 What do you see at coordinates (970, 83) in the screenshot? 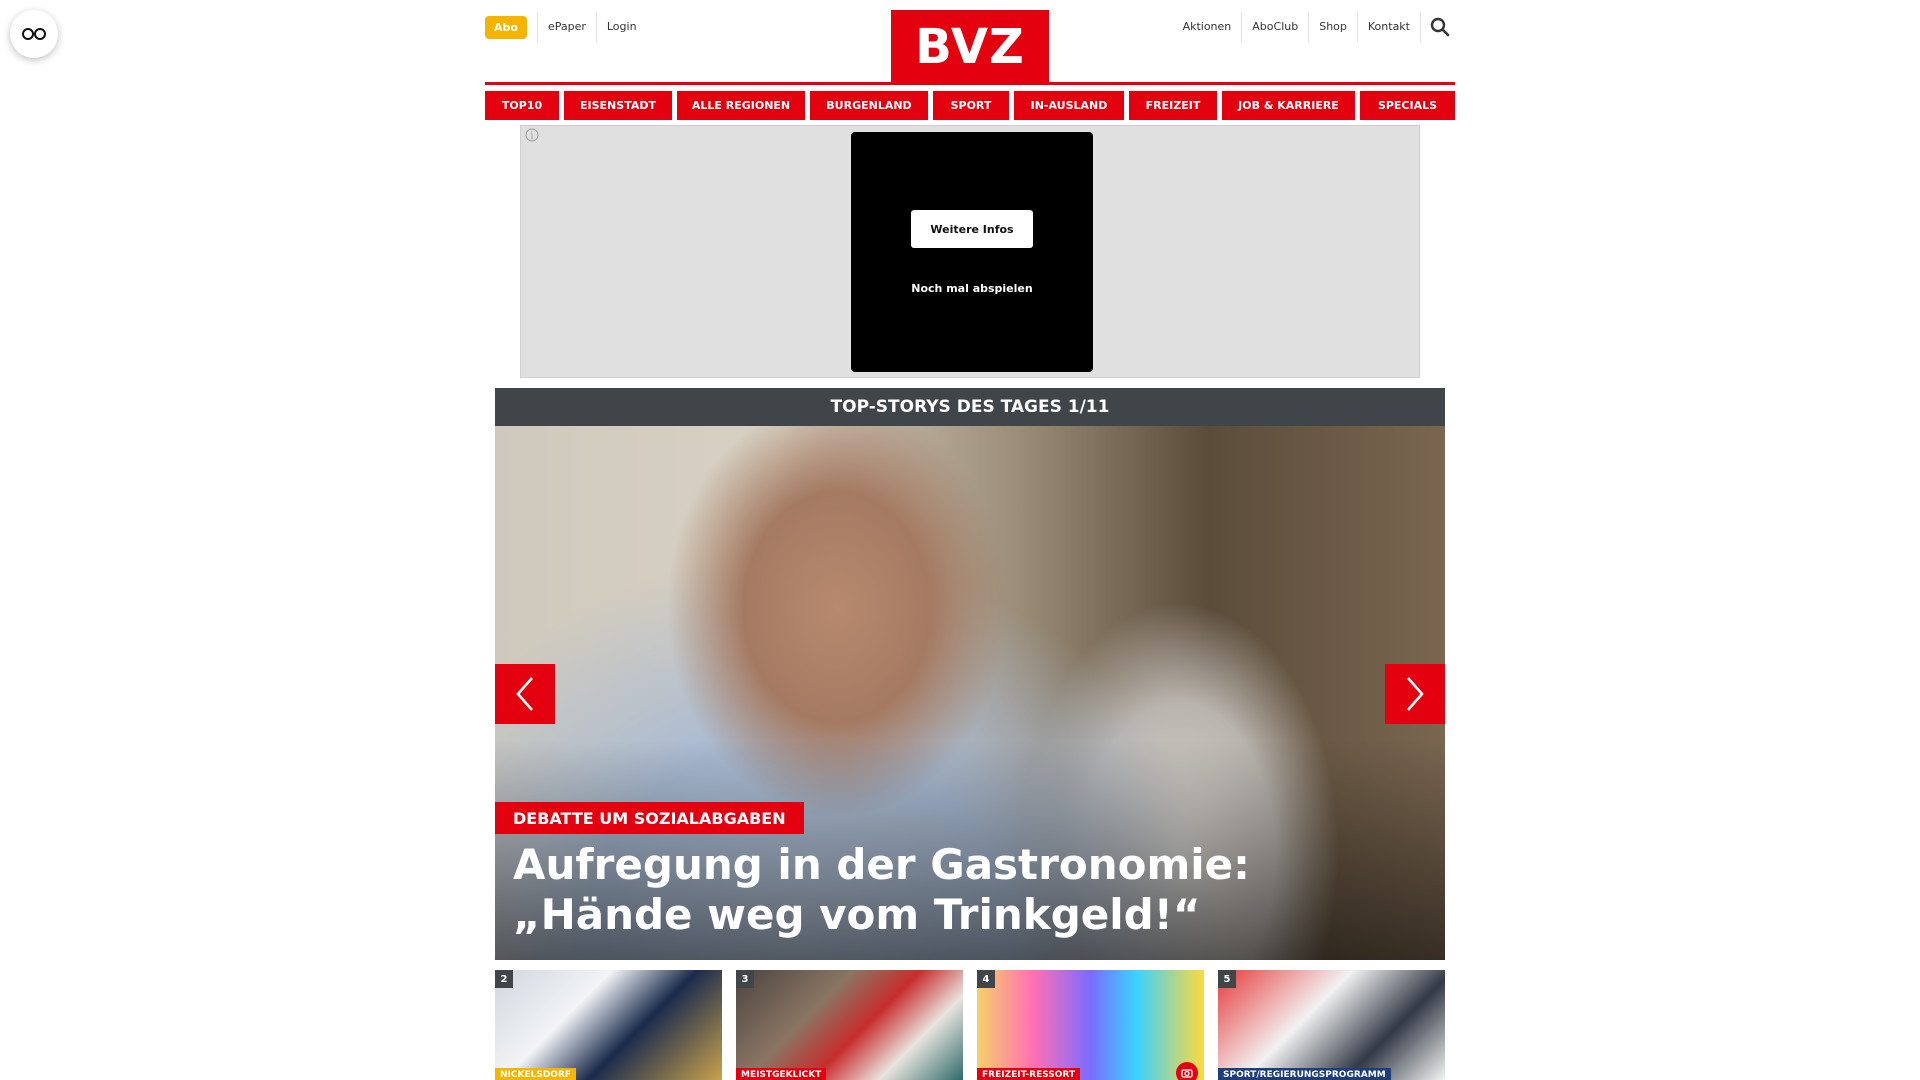
I see `header-rule` at bounding box center [970, 83].